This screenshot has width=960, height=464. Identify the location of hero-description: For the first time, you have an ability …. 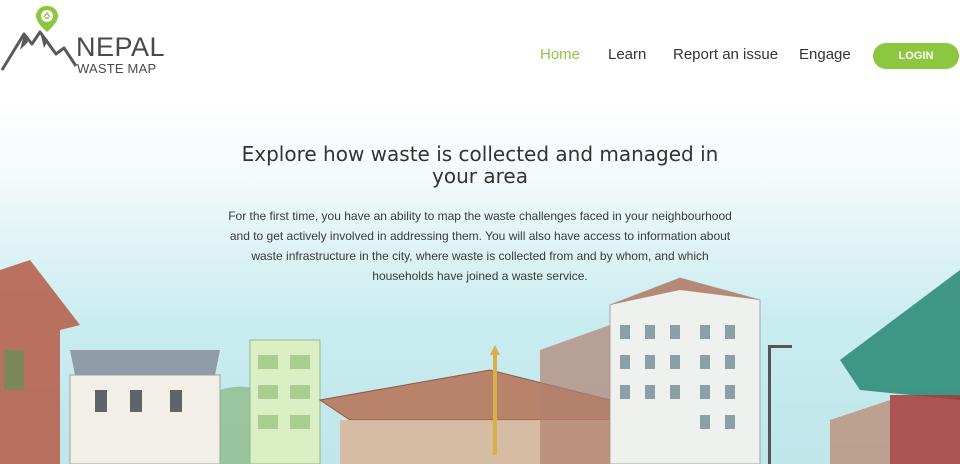
(480, 246).